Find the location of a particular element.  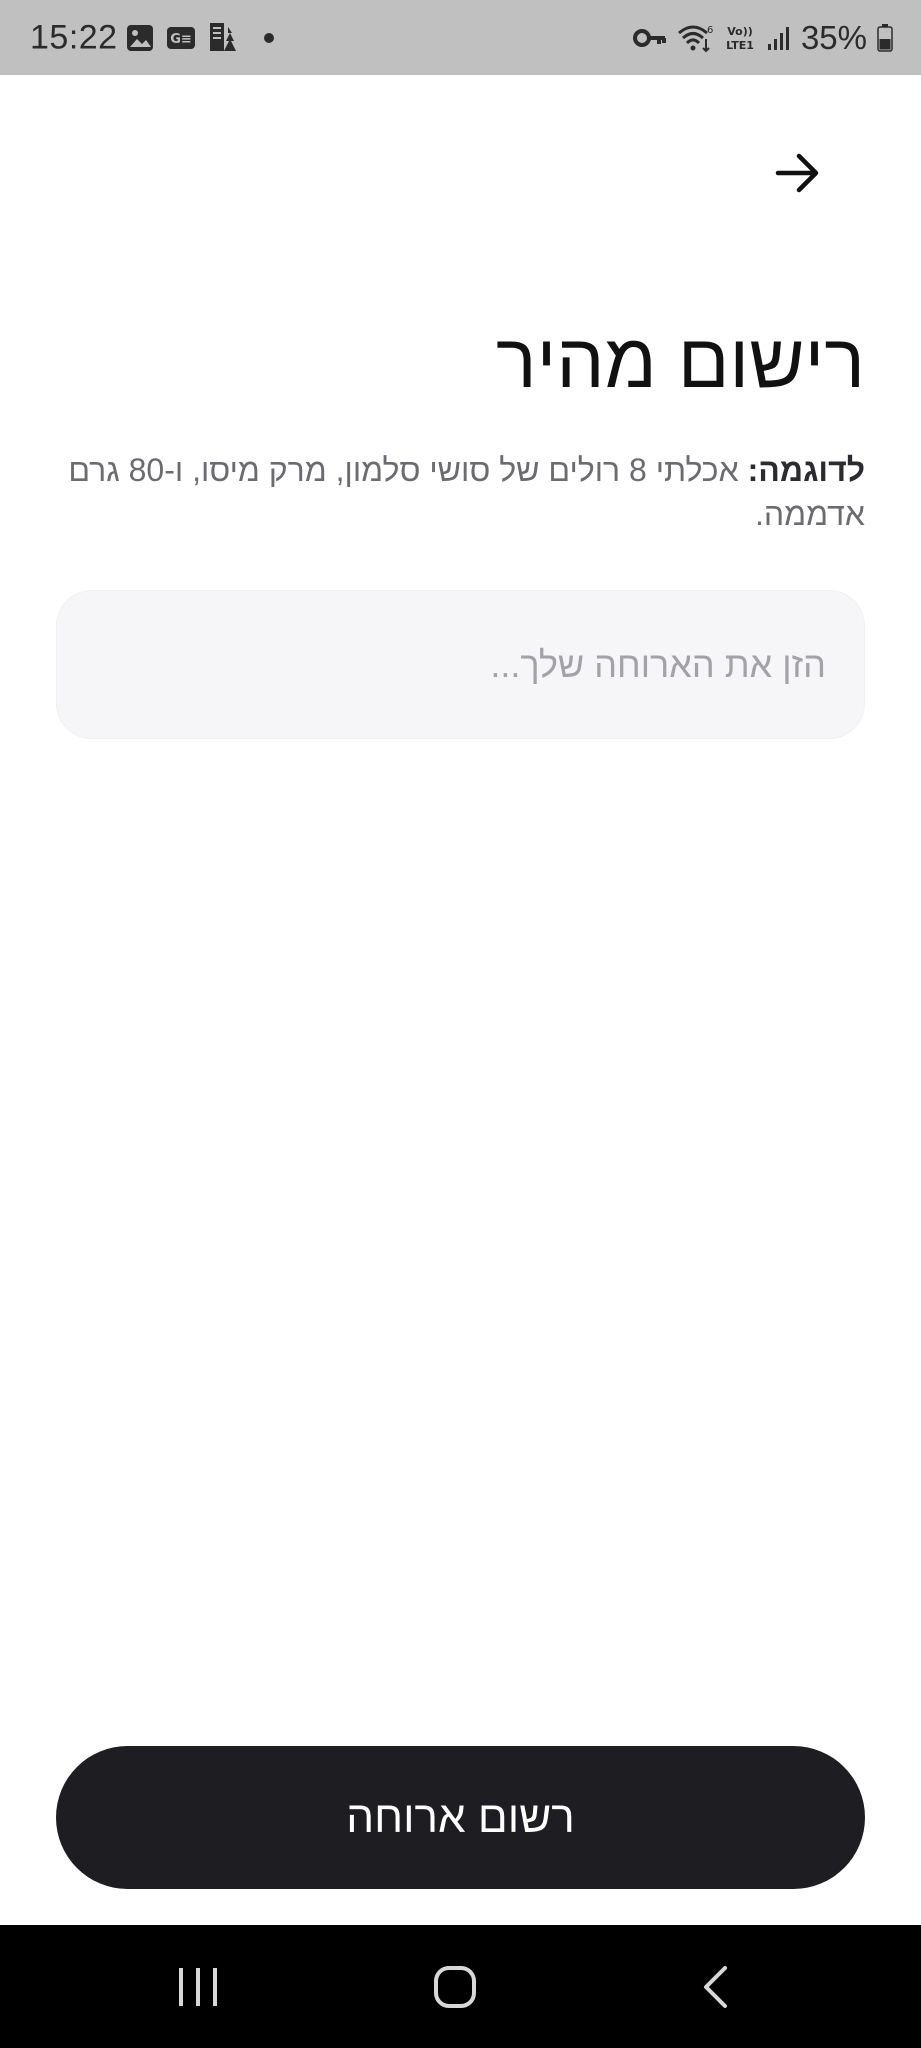

wifi-icon: 6 is located at coordinates (695, 38).